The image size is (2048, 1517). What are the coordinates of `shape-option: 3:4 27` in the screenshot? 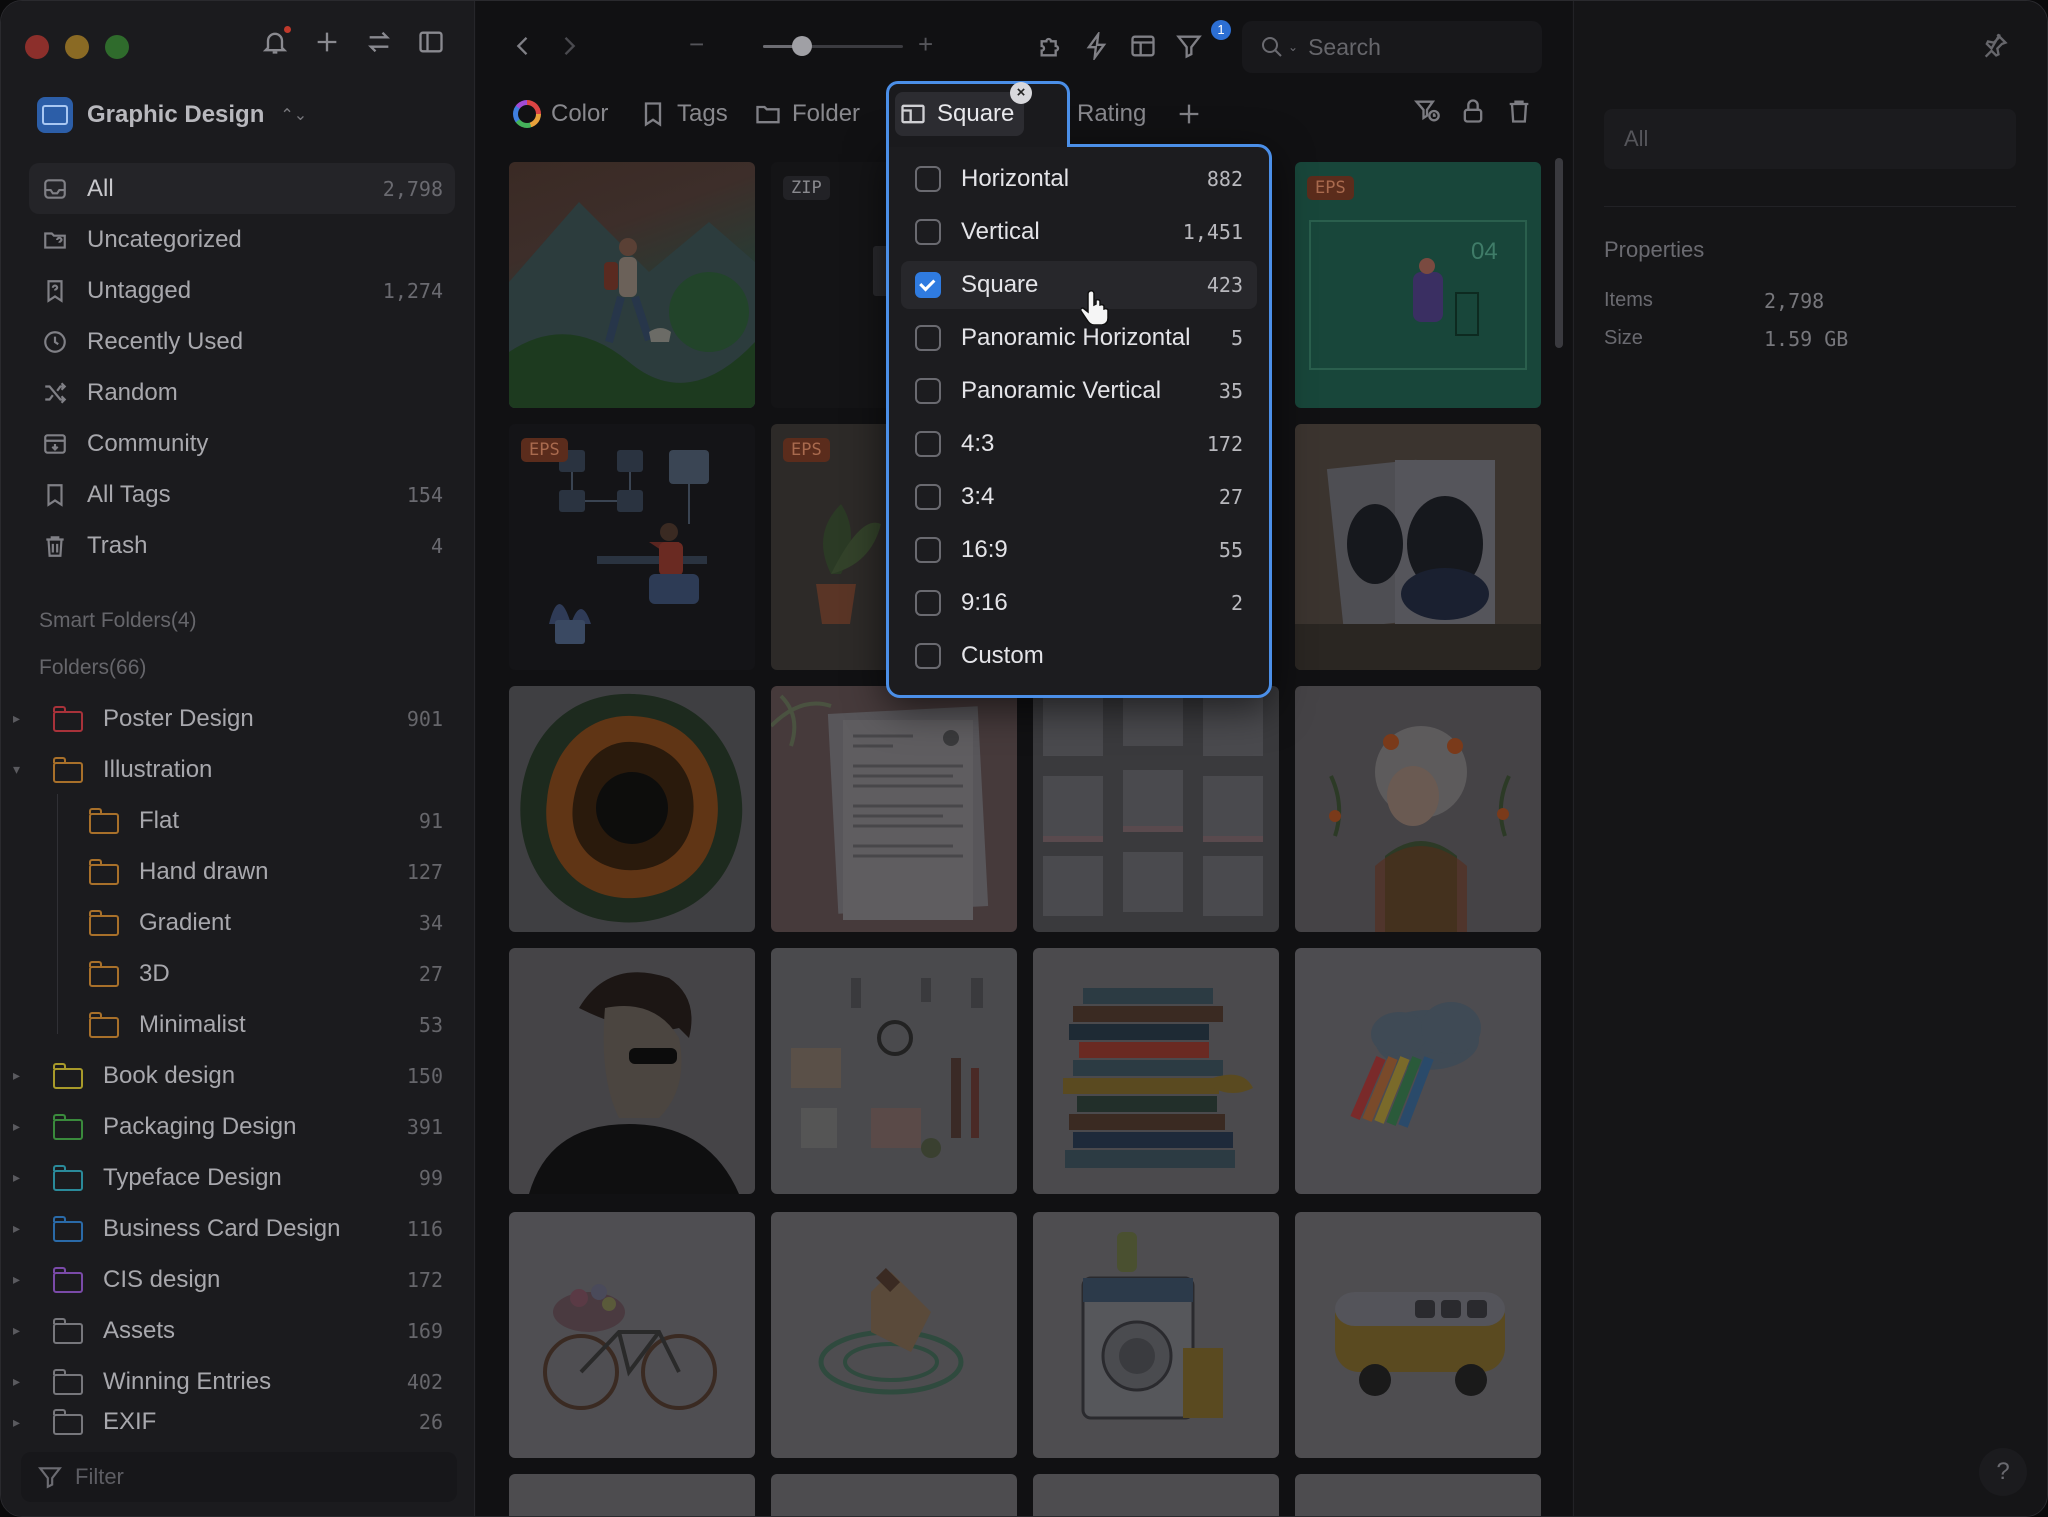 It's located at (1079, 497).